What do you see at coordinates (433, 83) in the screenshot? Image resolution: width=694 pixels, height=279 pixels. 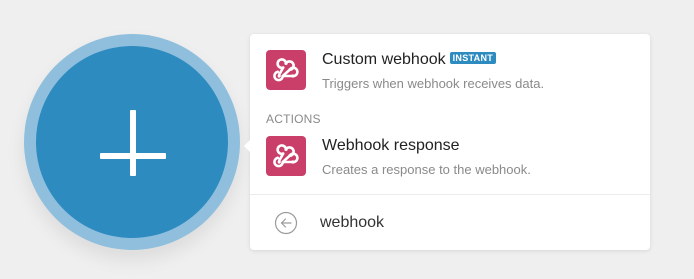 I see `module-description: Triggers when webhook receives data.` at bounding box center [433, 83].